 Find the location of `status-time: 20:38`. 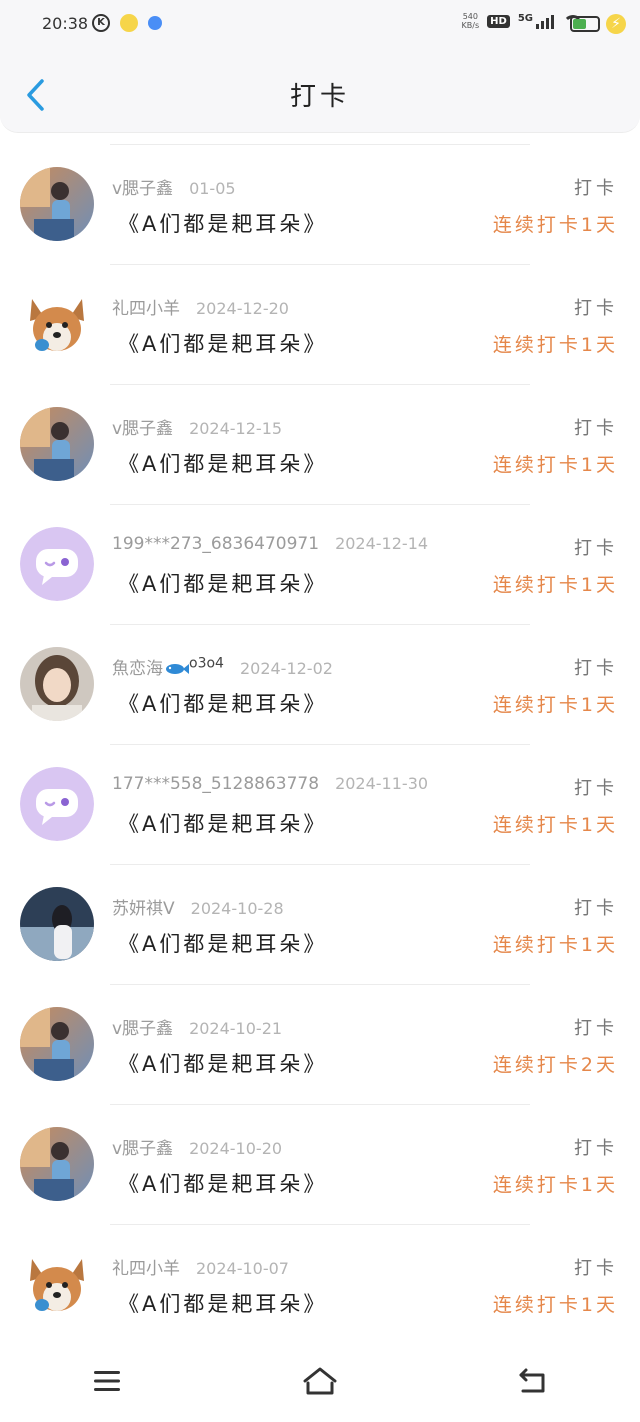

status-time: 20:38 is located at coordinates (65, 23).